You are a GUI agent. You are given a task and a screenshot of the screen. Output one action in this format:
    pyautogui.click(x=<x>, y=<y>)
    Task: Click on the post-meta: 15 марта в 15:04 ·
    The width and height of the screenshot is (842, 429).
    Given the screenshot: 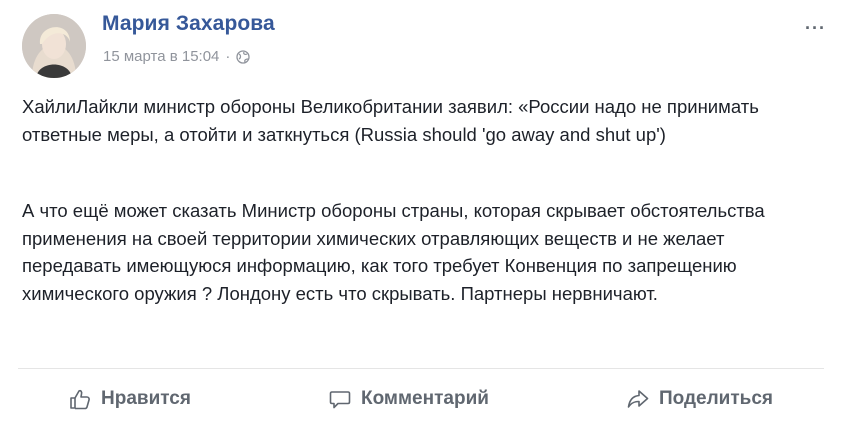 What is the action you would take?
    pyautogui.click(x=177, y=56)
    